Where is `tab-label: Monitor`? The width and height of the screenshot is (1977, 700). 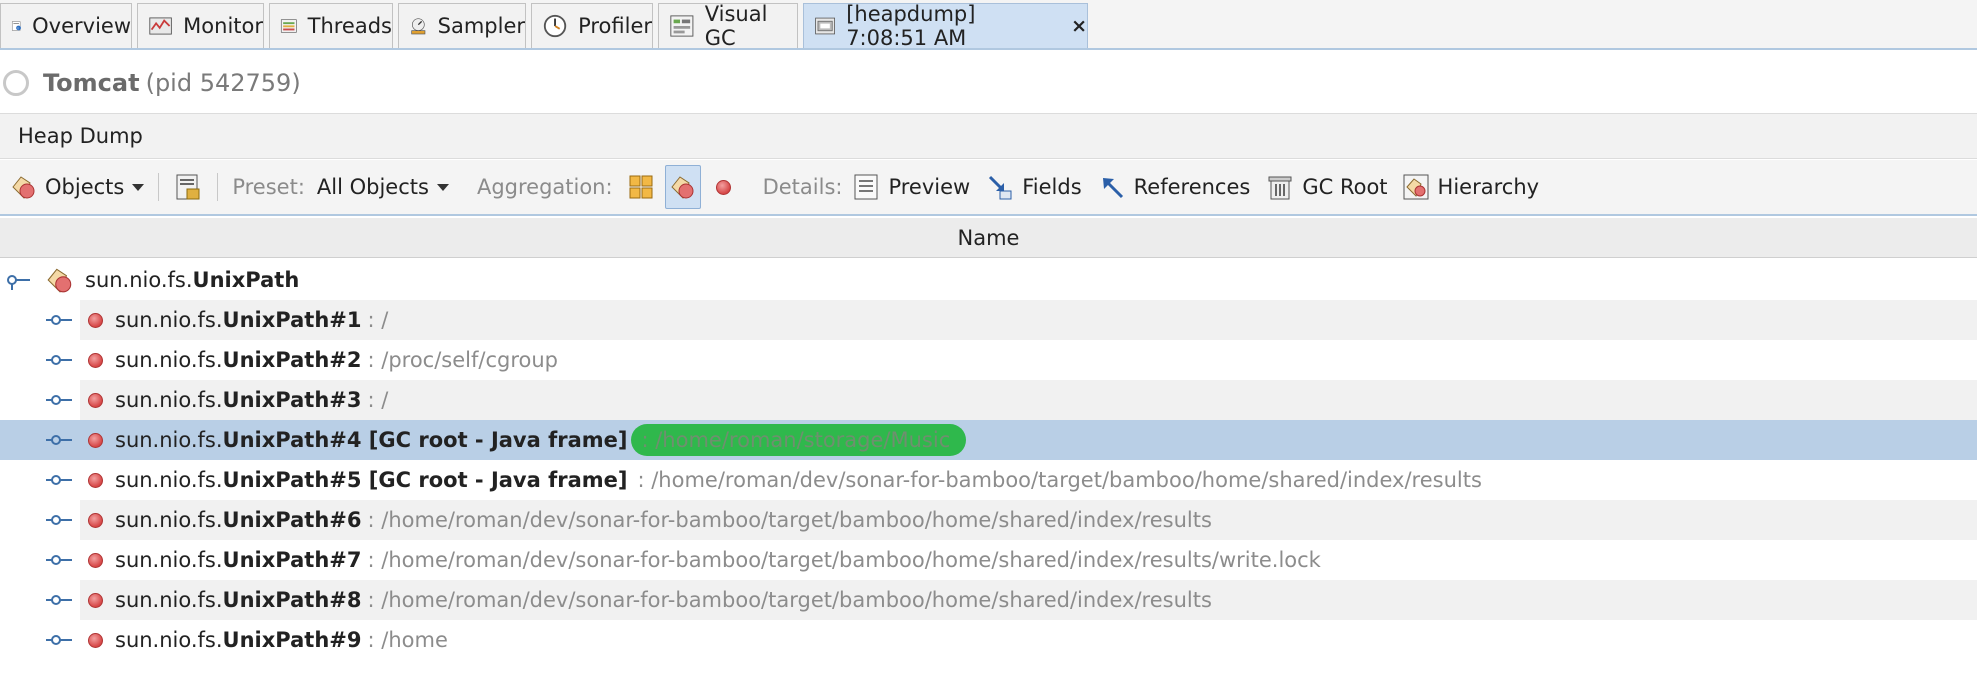 tab-label: Monitor is located at coordinates (223, 26).